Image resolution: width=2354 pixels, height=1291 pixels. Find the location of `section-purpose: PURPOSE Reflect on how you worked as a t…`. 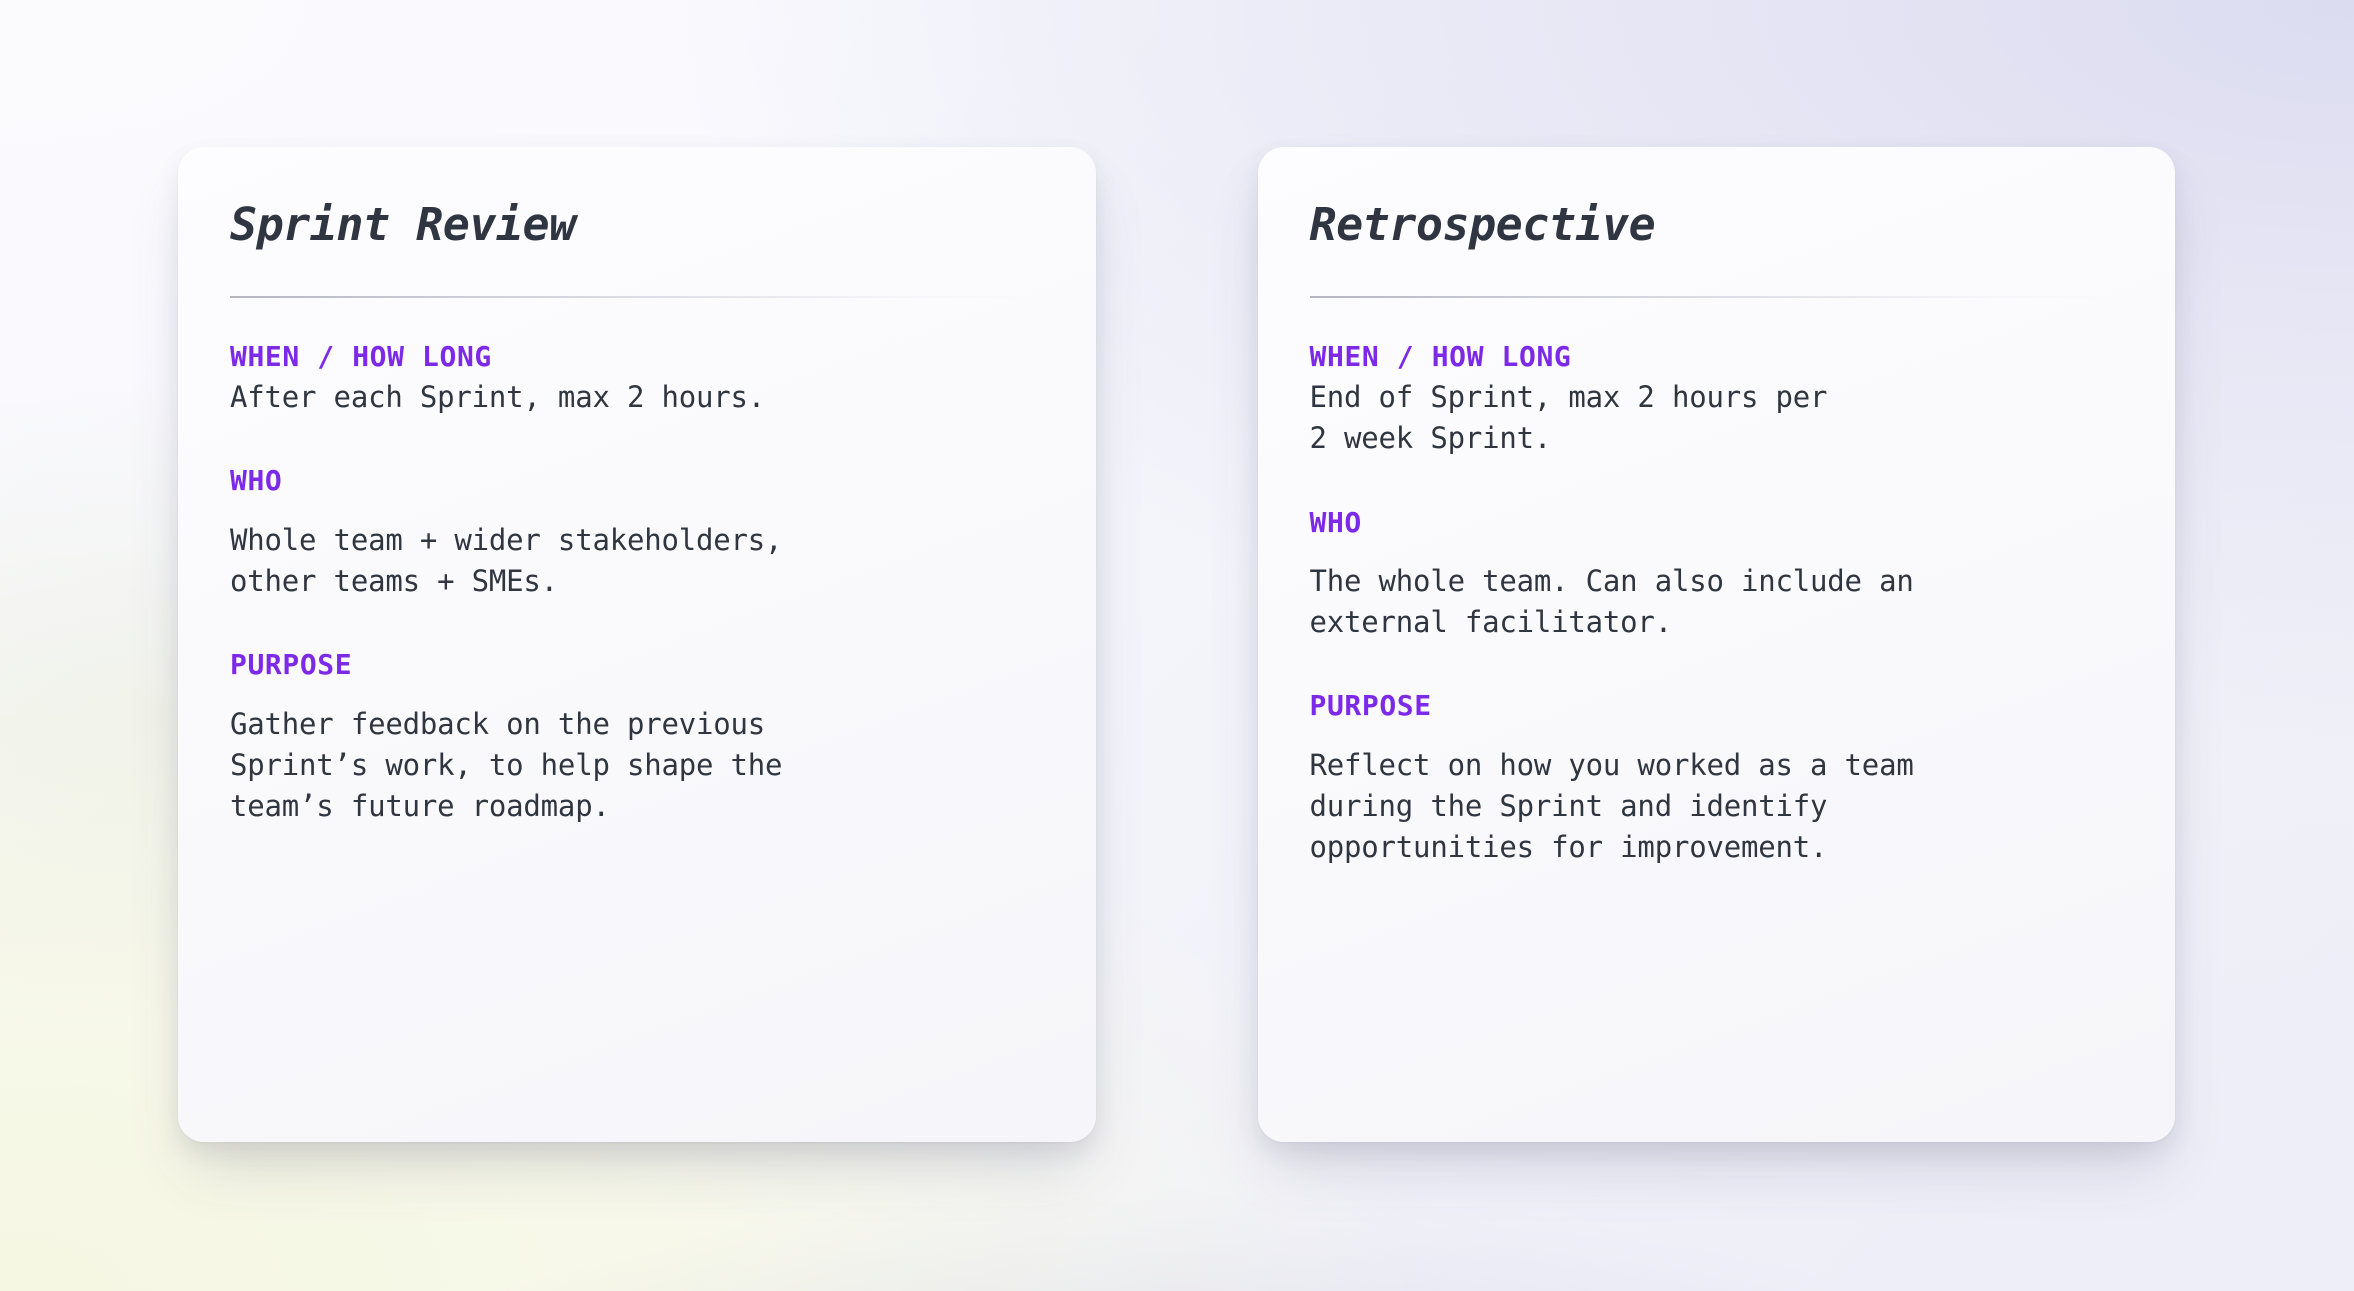

section-purpose: PURPOSE Reflect on how you worked as a t… is located at coordinates (1717, 778).